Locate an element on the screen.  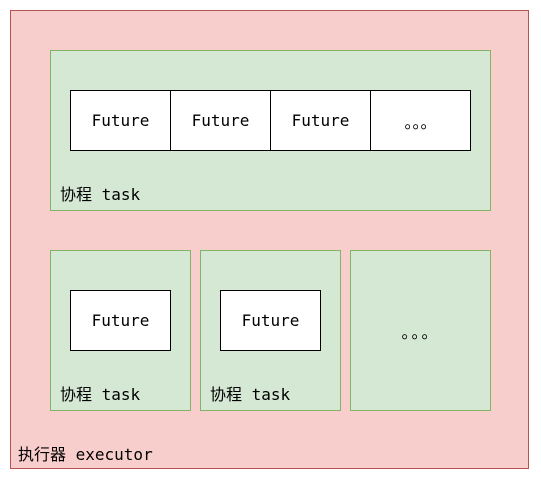
task-more-ellipsis: 。。。 is located at coordinates (420, 332).